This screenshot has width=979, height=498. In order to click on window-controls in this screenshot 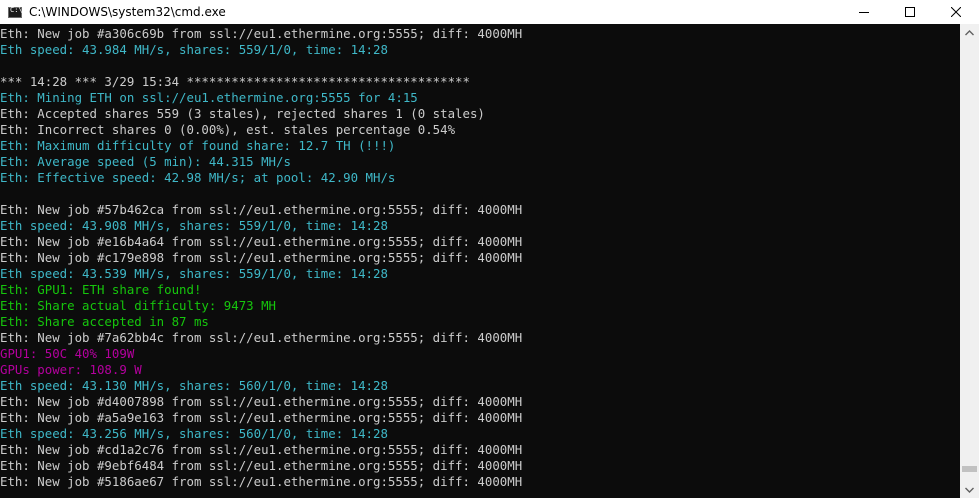, I will do `click(910, 12)`.